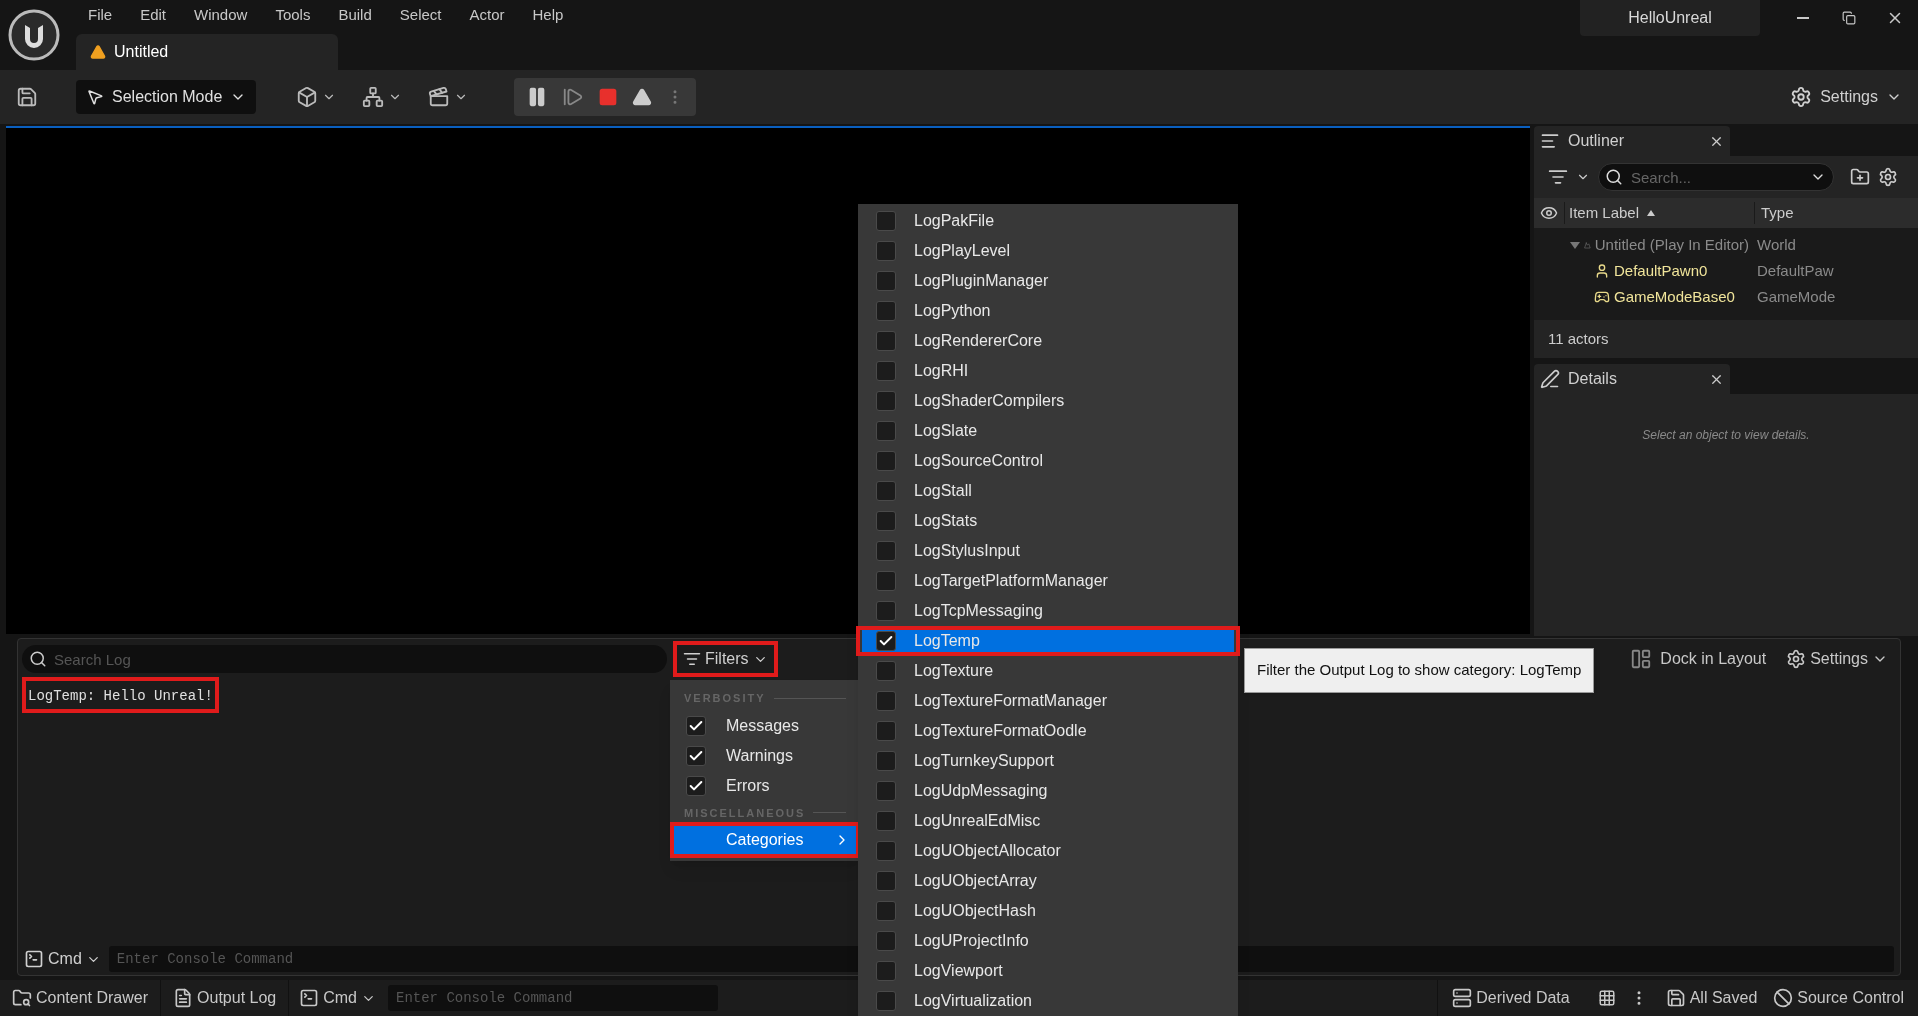  What do you see at coordinates (762, 725) in the screenshot?
I see `menu-label: Messages` at bounding box center [762, 725].